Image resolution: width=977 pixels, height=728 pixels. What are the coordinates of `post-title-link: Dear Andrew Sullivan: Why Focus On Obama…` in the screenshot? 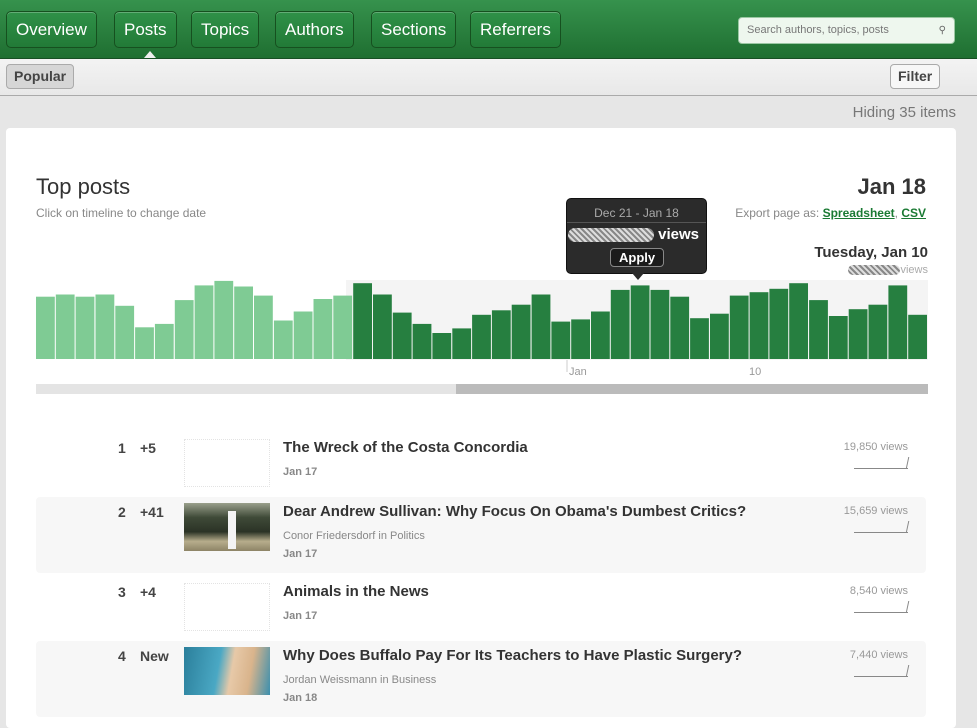 It's located at (514, 511).